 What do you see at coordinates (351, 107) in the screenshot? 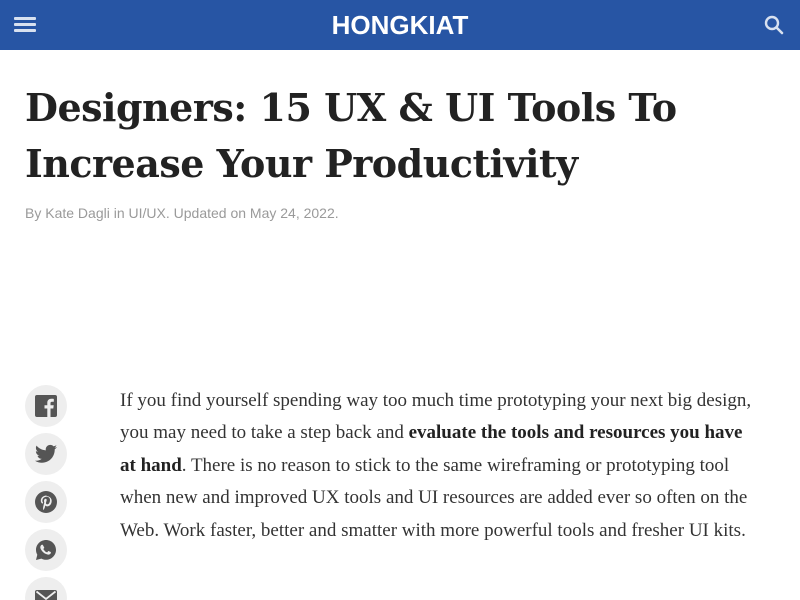
I see `article-title-line-1: Designers: 15 UX & UI Tools To` at bounding box center [351, 107].